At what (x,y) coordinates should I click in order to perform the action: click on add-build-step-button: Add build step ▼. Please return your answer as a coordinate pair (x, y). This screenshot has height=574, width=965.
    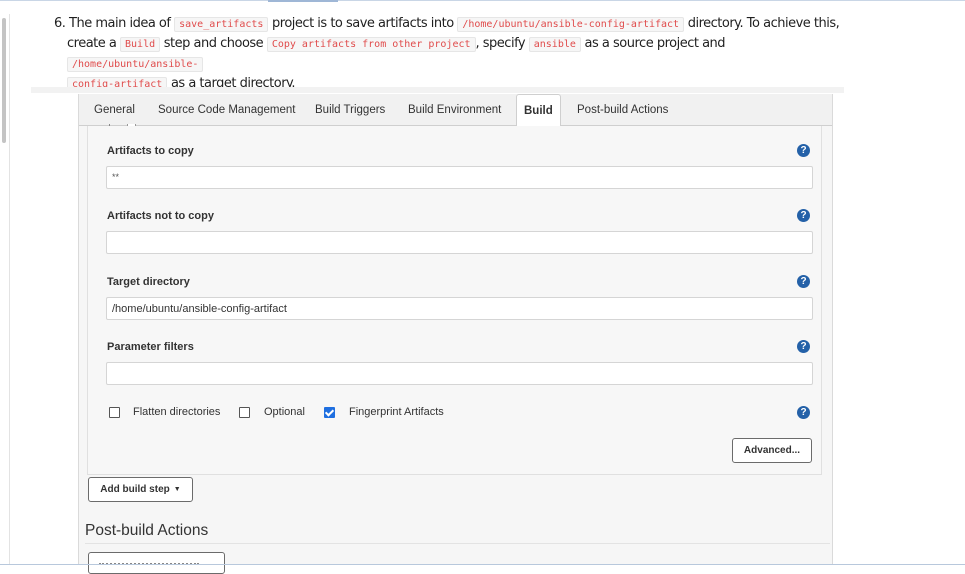
    Looking at the image, I should click on (140, 489).